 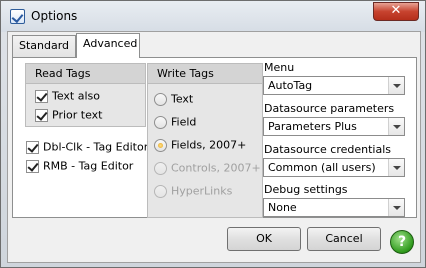 What do you see at coordinates (205, 74) in the screenshot?
I see `write-tags-title: Write Tags` at bounding box center [205, 74].